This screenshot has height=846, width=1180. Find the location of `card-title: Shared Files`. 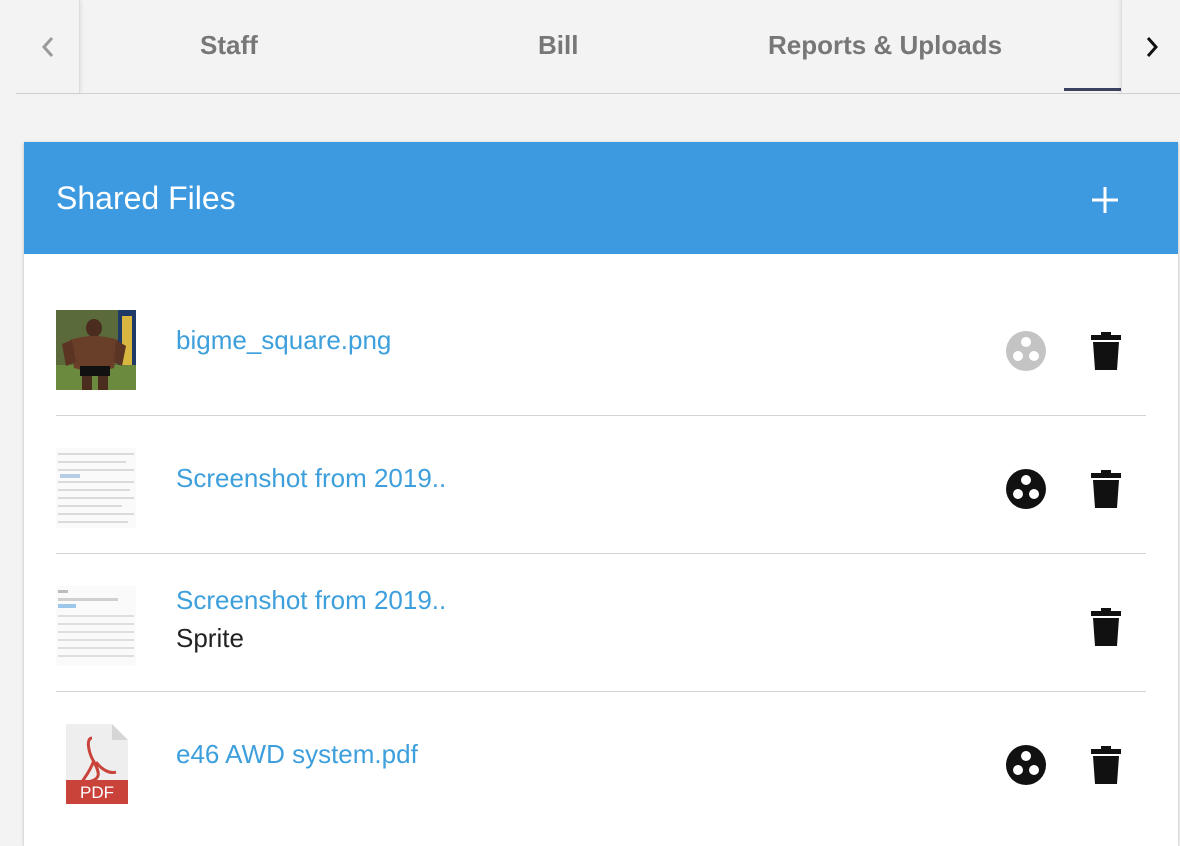

card-title: Shared Files is located at coordinates (146, 198).